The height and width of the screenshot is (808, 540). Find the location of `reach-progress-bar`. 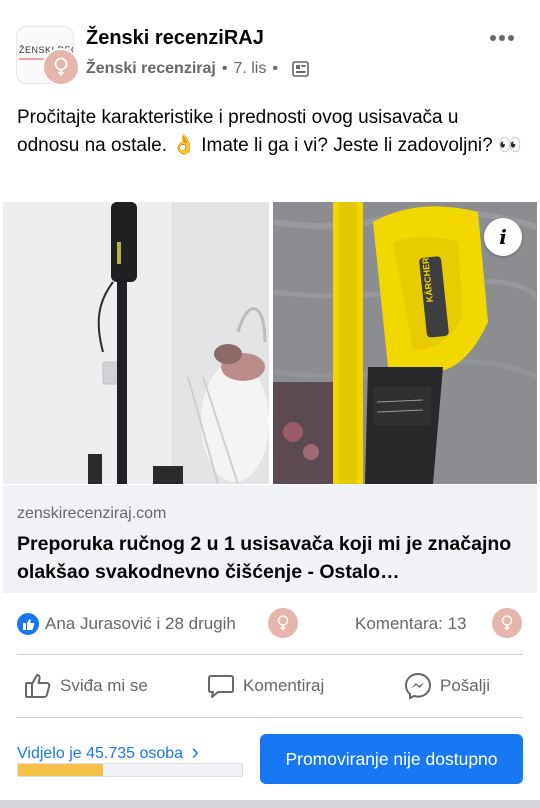

reach-progress-bar is located at coordinates (130, 770).